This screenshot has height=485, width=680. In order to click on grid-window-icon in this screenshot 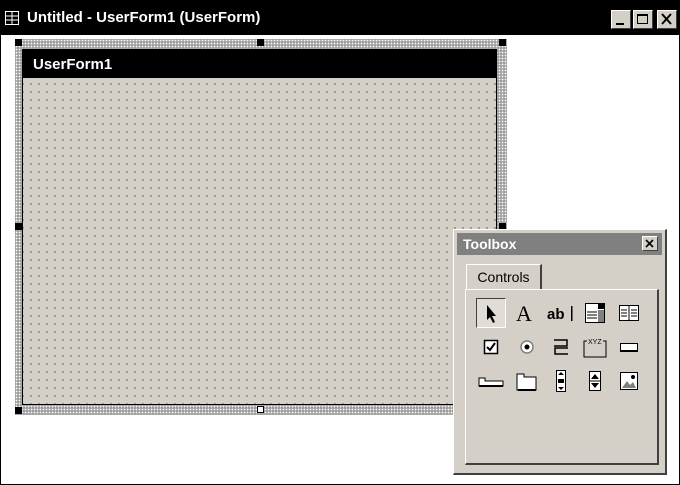, I will do `click(12, 18)`.